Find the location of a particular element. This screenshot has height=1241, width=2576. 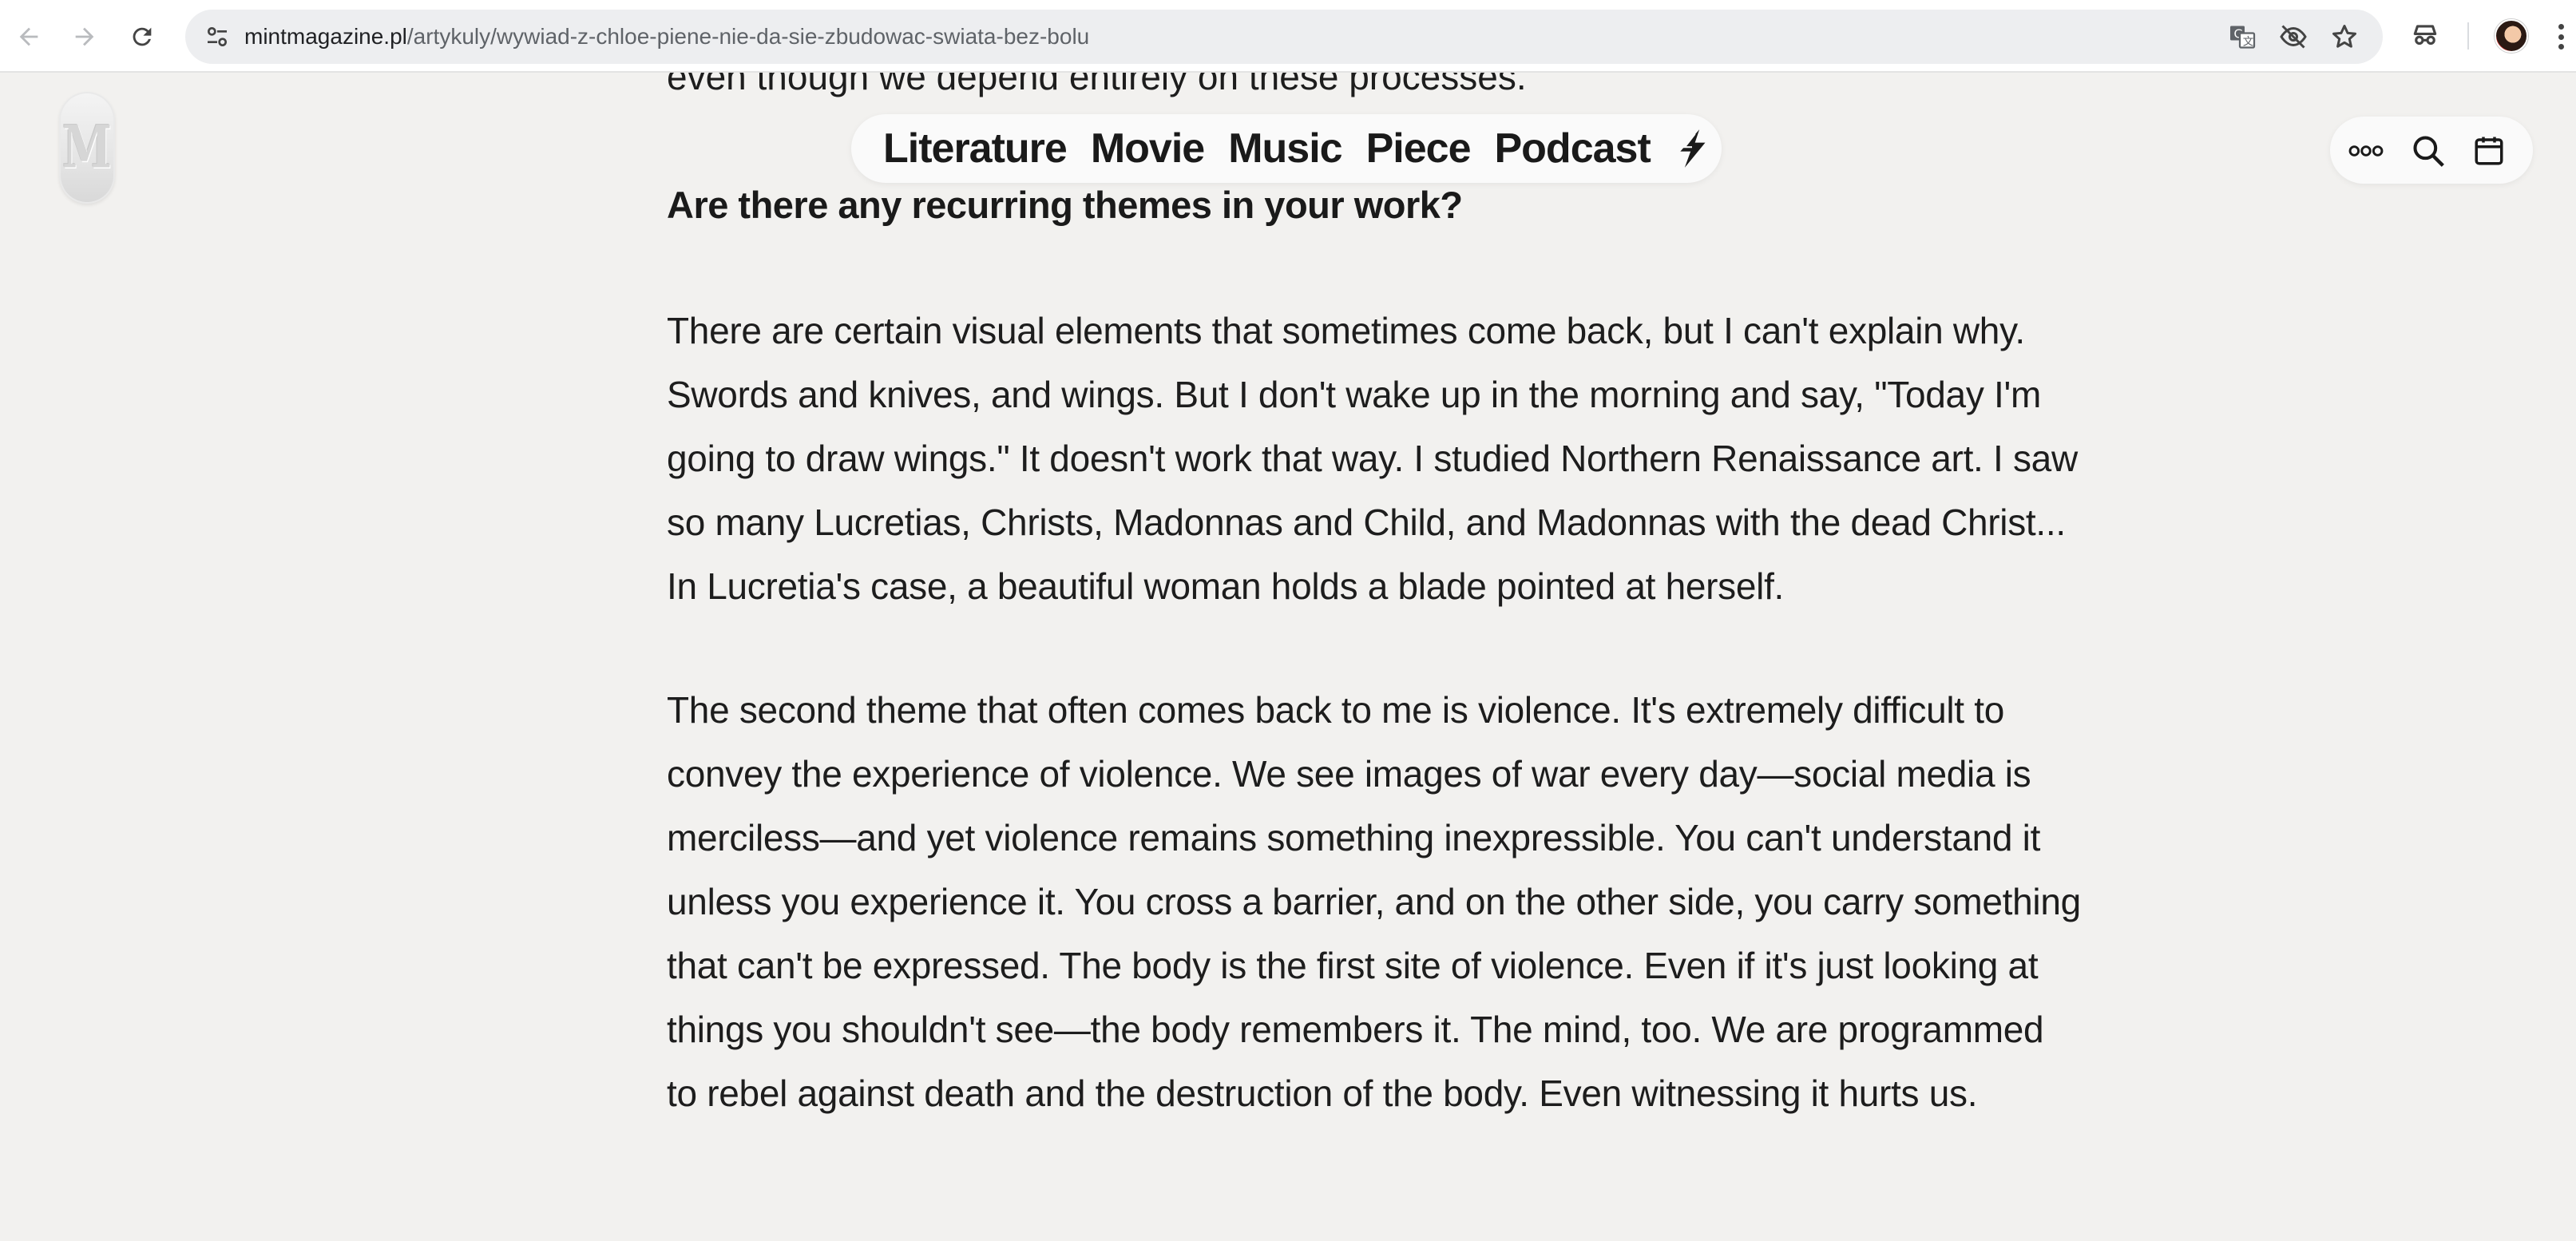

lightning-icon is located at coordinates (1694, 148).